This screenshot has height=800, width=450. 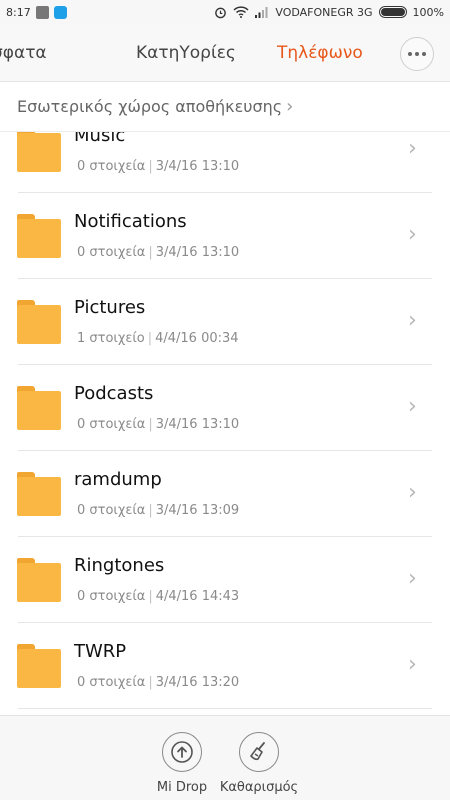 I want to click on cleaner-button: Καθαρισμός, so click(x=259, y=763).